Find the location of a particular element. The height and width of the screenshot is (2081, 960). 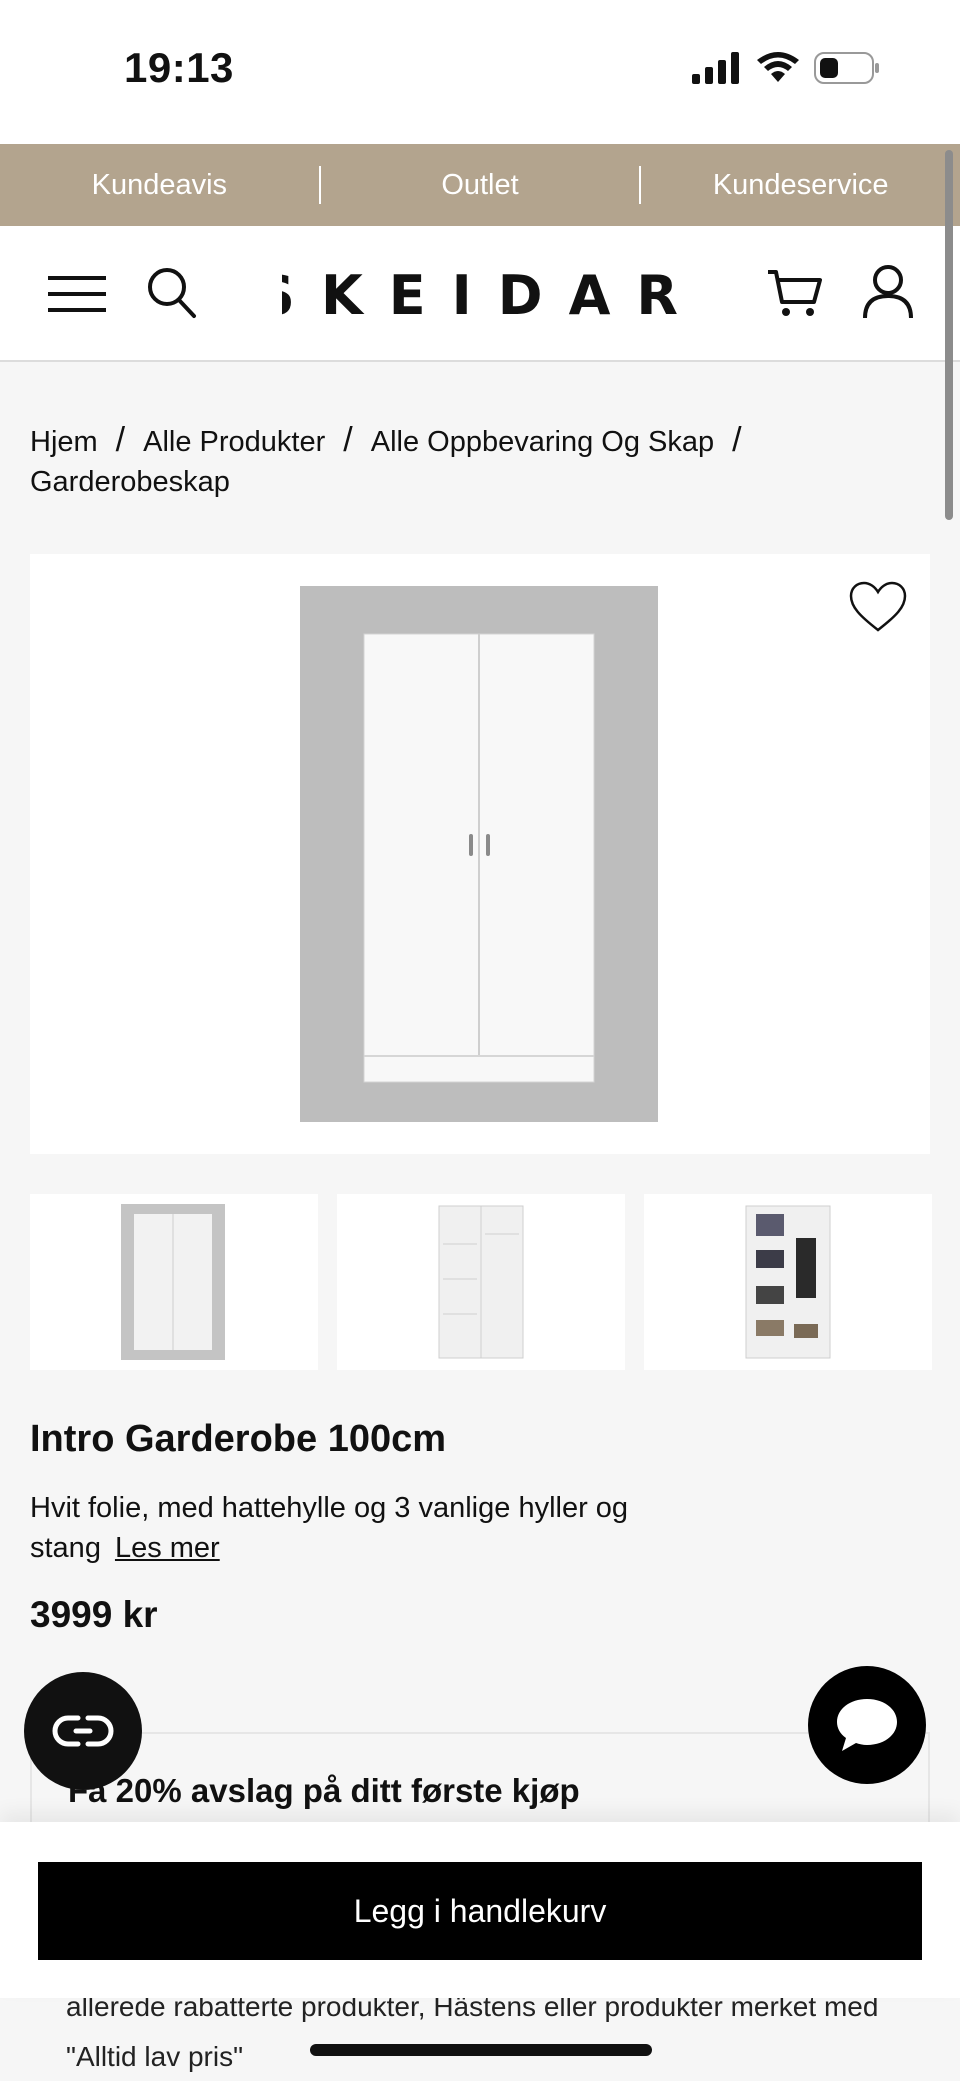

breadcrumb-storage: Alle Oppbevaring Og Skap is located at coordinates (542, 442).